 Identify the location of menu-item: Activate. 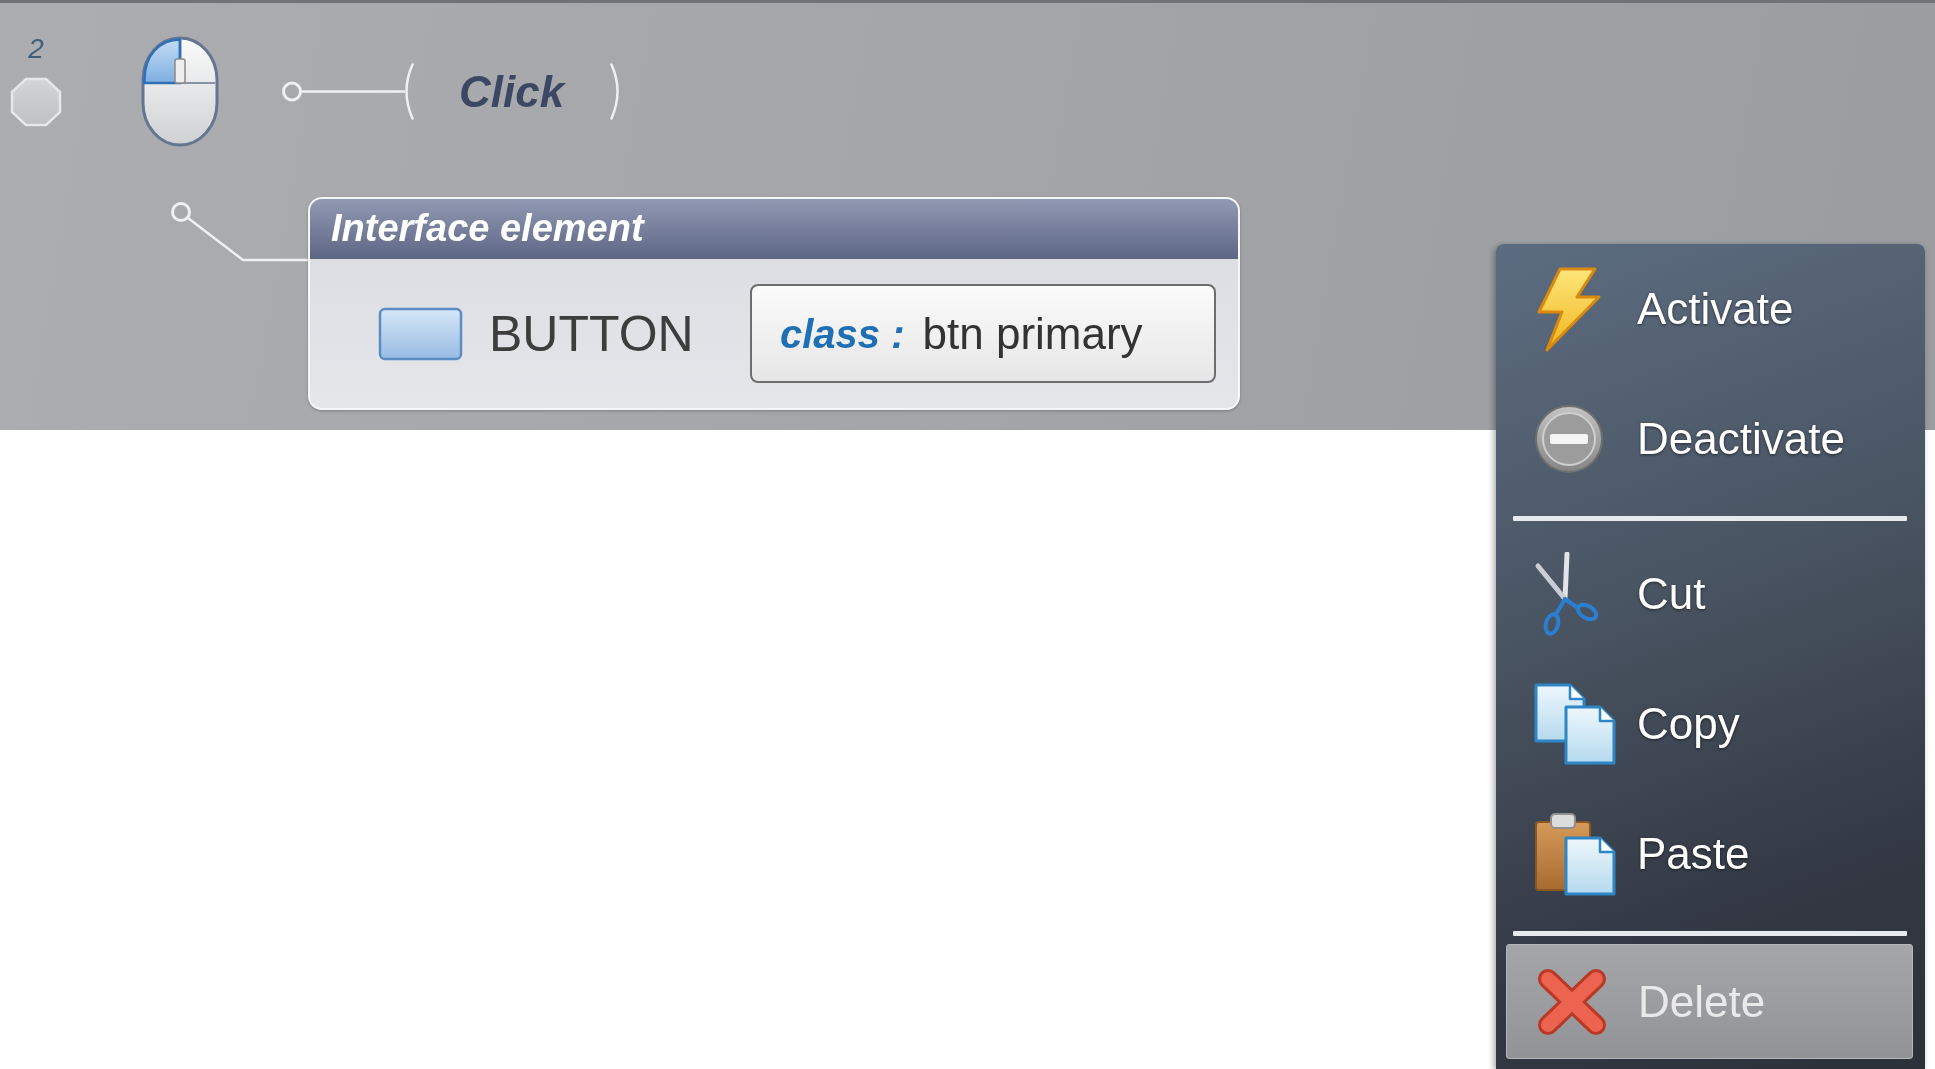
(1710, 309).